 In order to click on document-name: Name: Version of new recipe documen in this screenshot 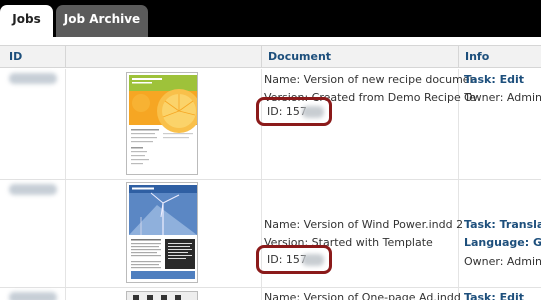, I will do `click(370, 79)`.